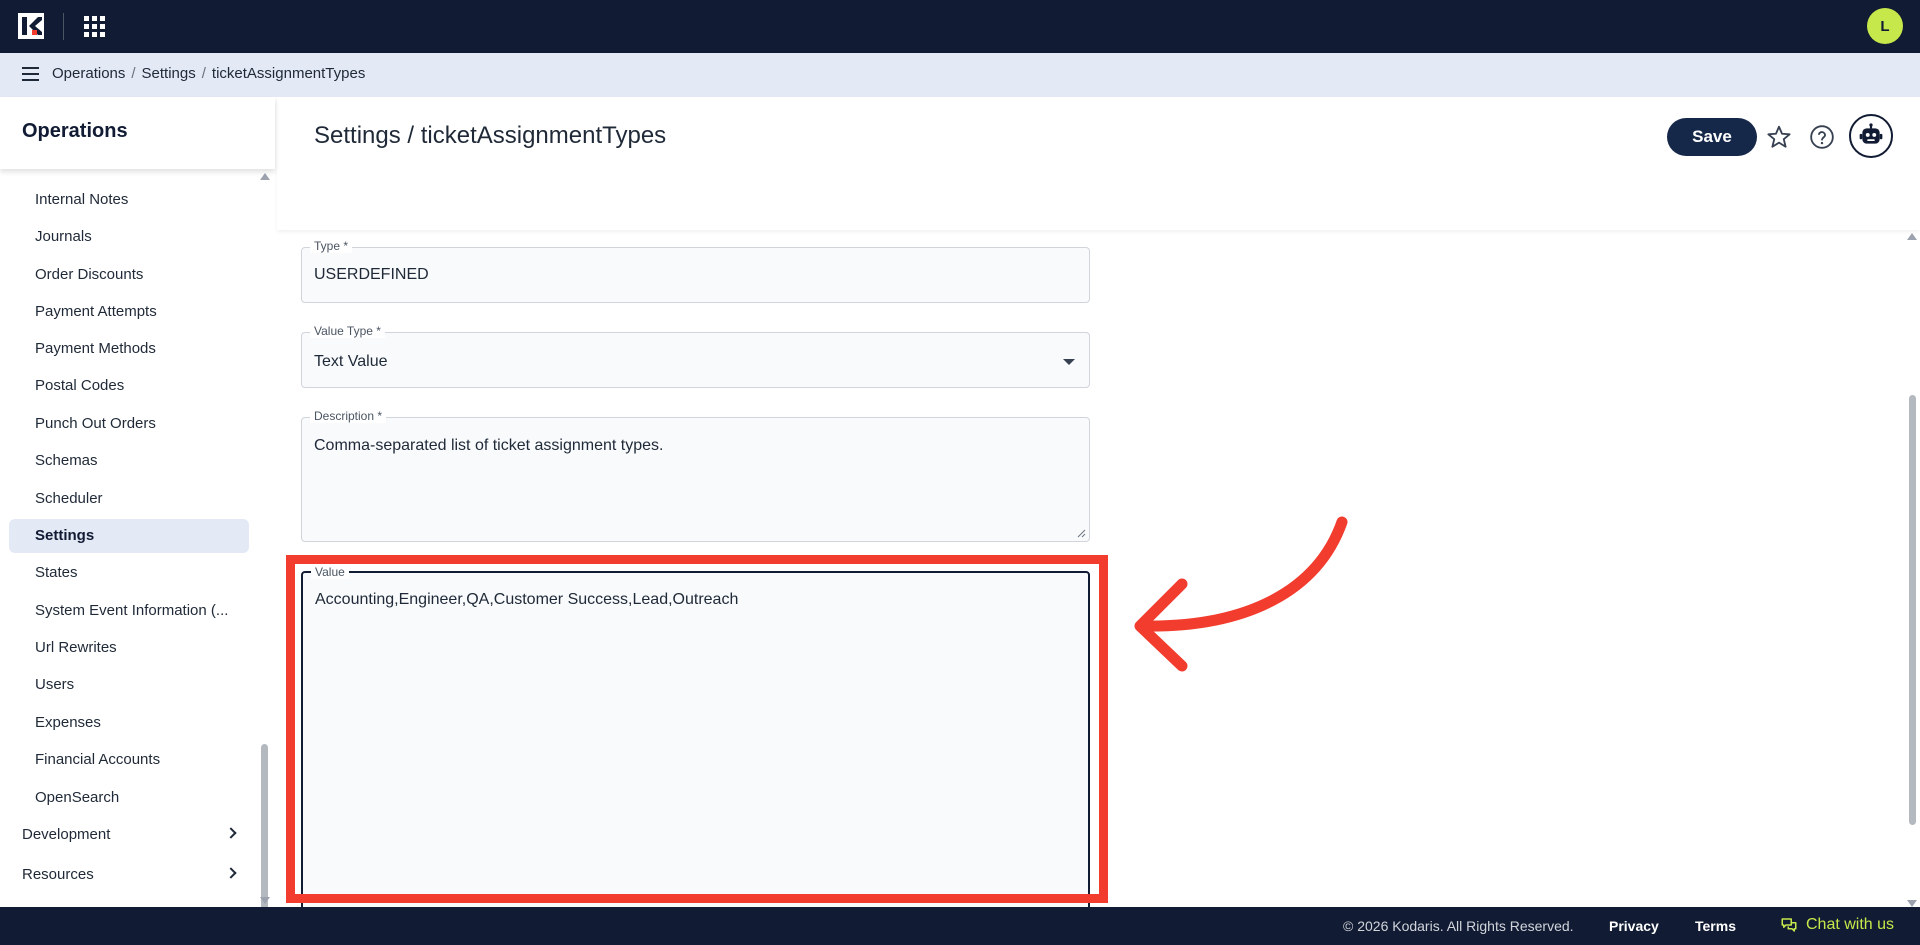 The height and width of the screenshot is (945, 1920). What do you see at coordinates (695, 356) in the screenshot?
I see `value-type-select: Value Type * Text Value` at bounding box center [695, 356].